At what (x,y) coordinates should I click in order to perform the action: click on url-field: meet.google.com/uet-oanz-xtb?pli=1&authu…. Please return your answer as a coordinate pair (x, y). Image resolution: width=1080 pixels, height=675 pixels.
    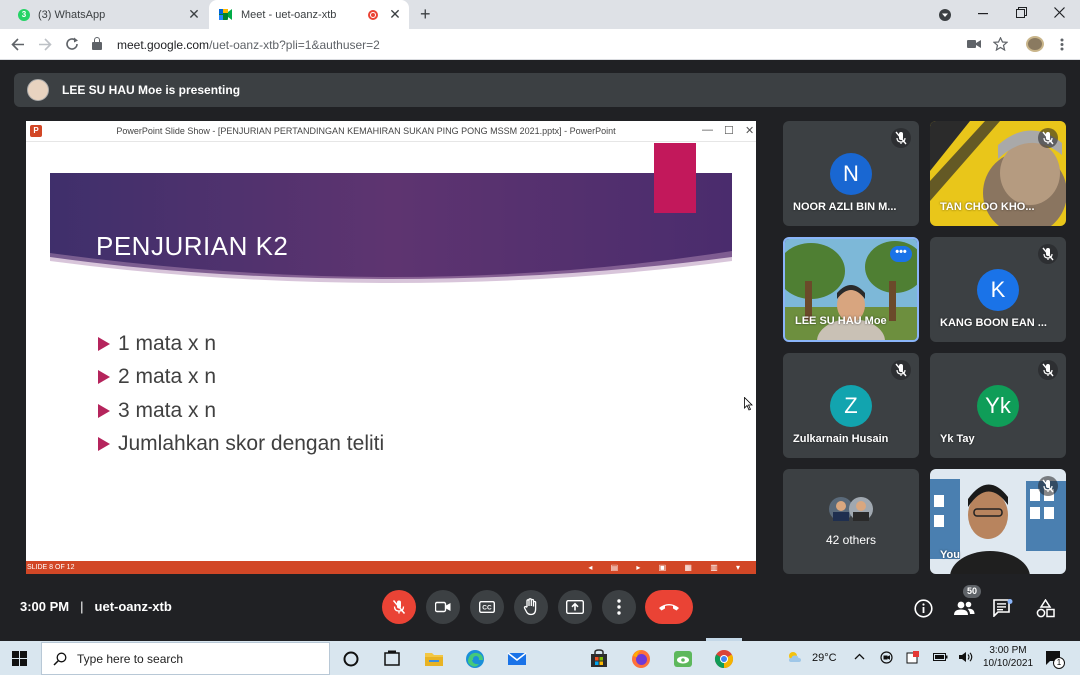
    Looking at the image, I should click on (527, 44).